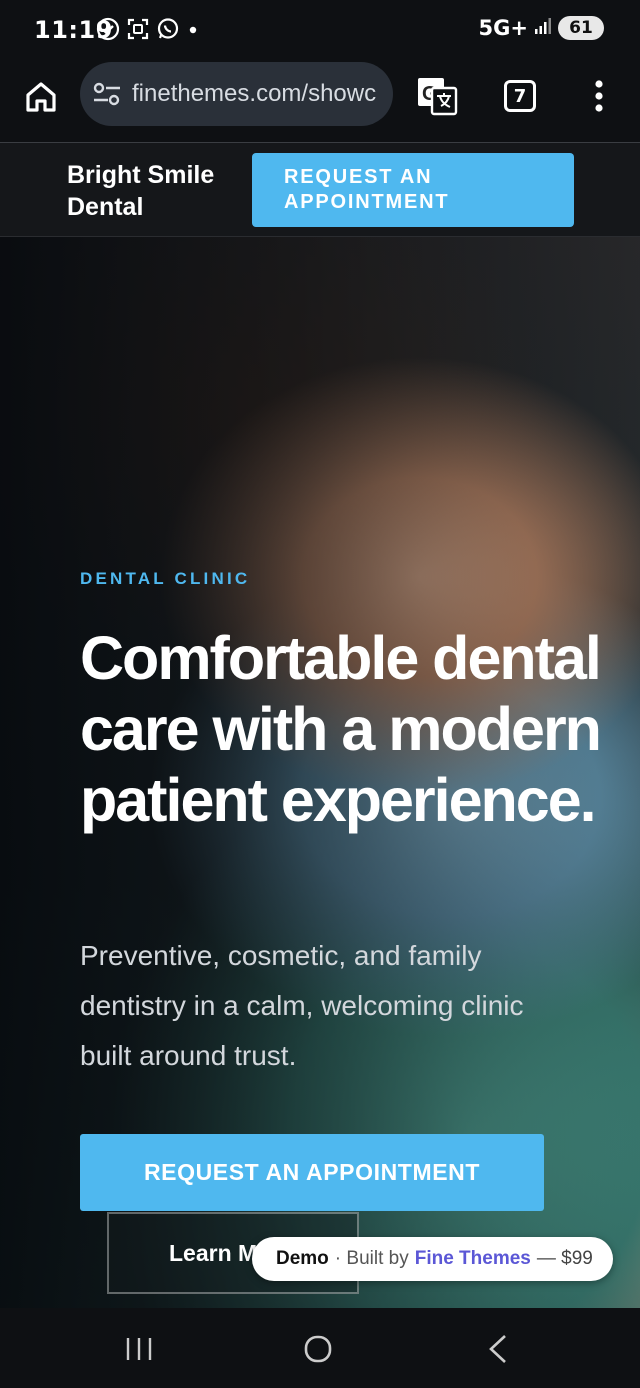  I want to click on hero-eyebrow: DENTAL CLINIC, so click(165, 578).